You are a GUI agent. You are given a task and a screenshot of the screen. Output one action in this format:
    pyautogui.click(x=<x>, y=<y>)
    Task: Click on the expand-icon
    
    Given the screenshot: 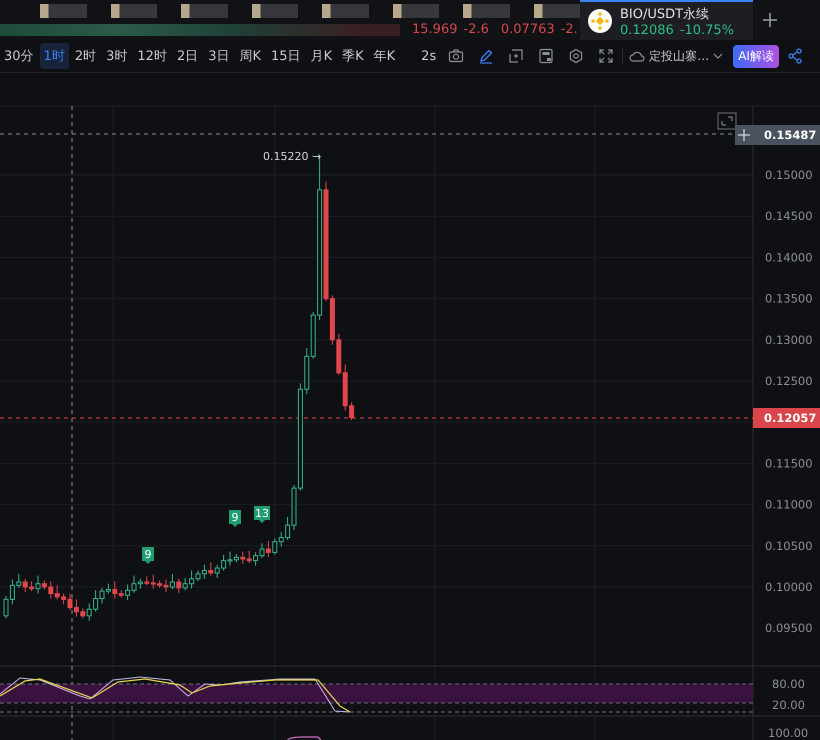 What is the action you would take?
    pyautogui.click(x=727, y=121)
    